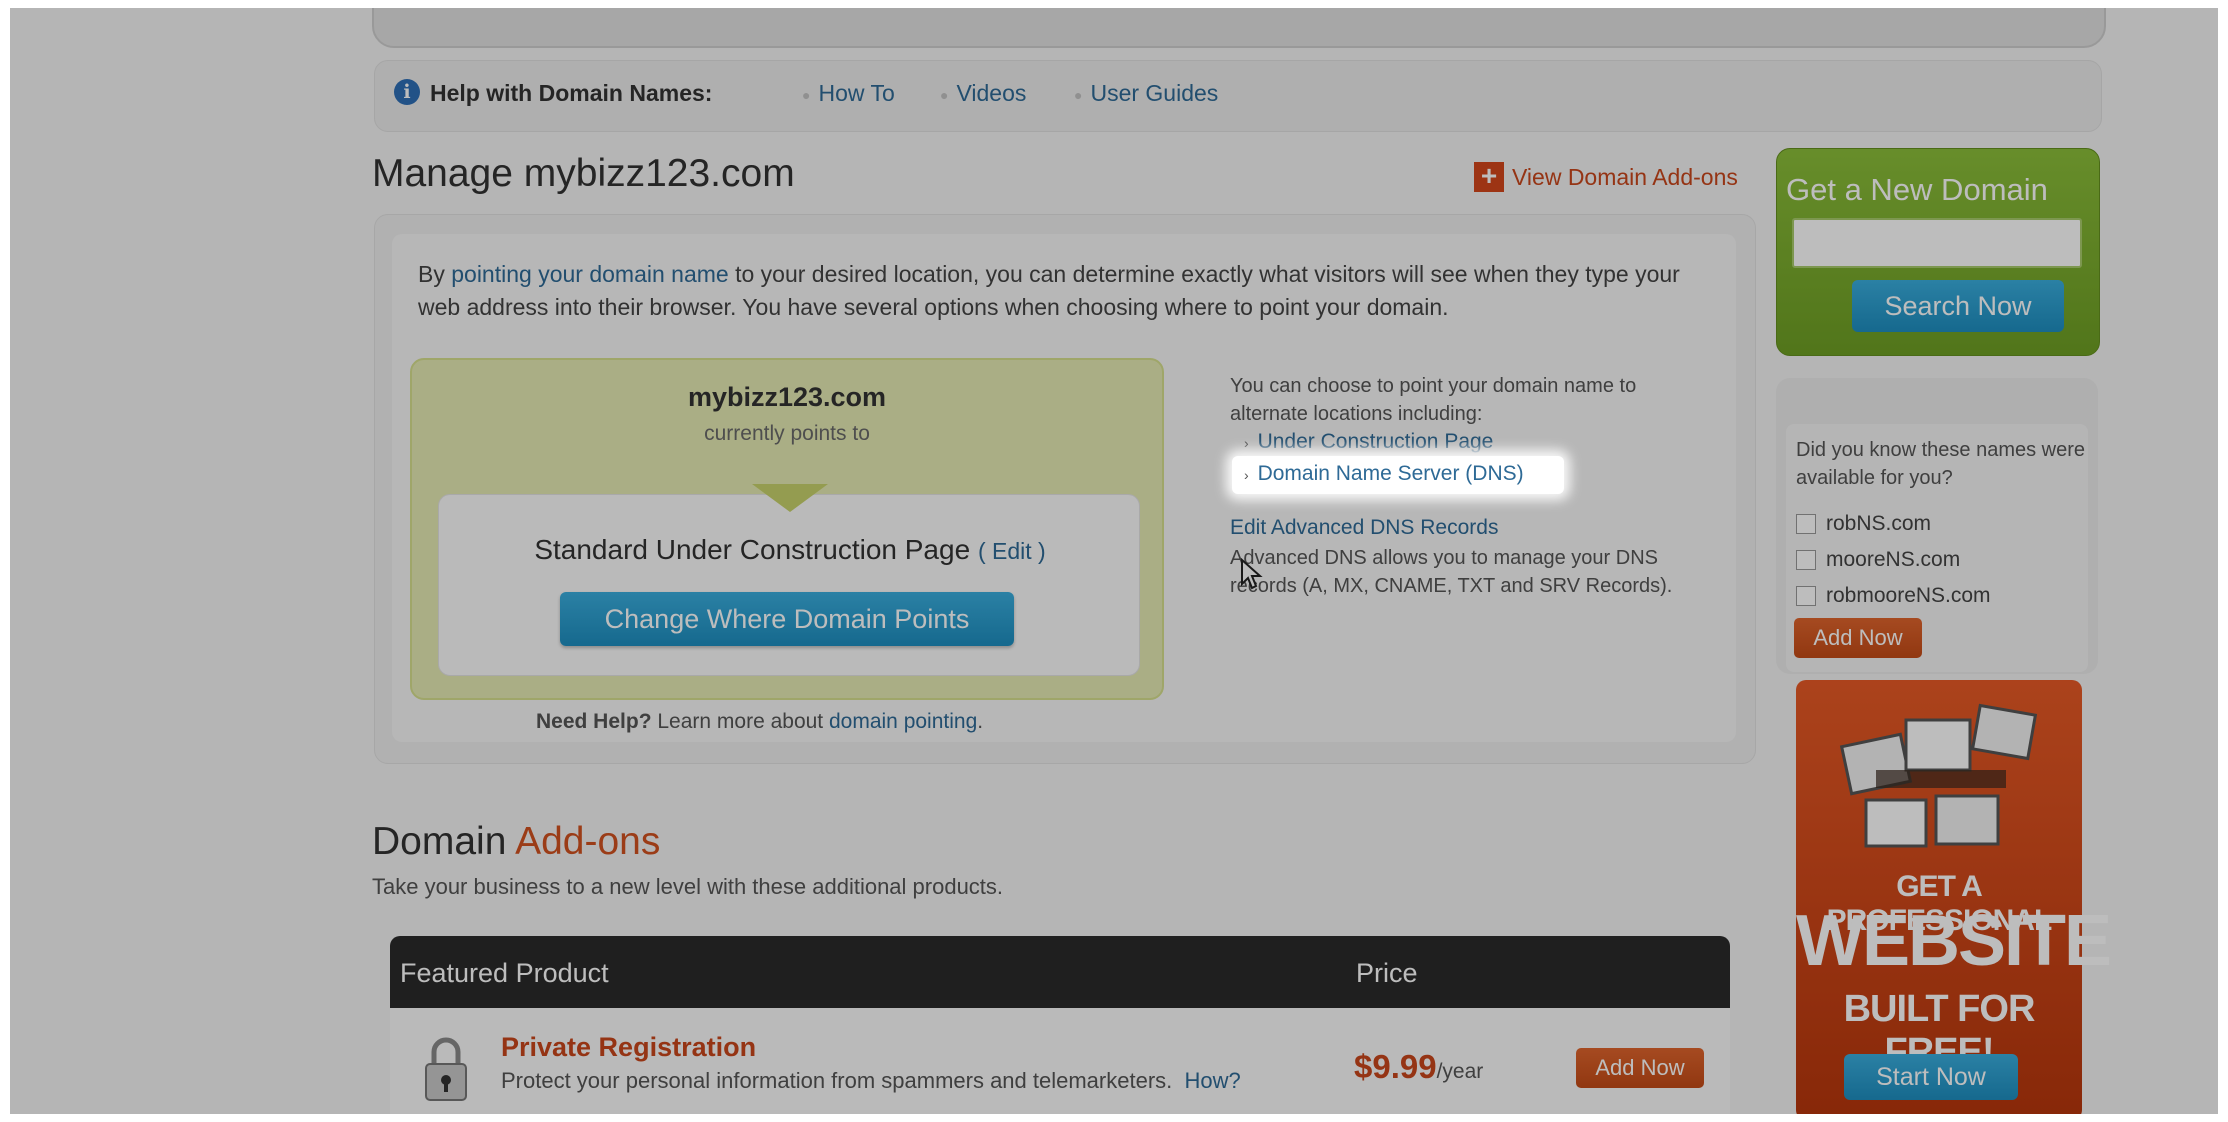 The width and height of the screenshot is (2228, 1122). Describe the element at coordinates (444, 841) in the screenshot. I see `addons-title-prefix: Domain` at that location.